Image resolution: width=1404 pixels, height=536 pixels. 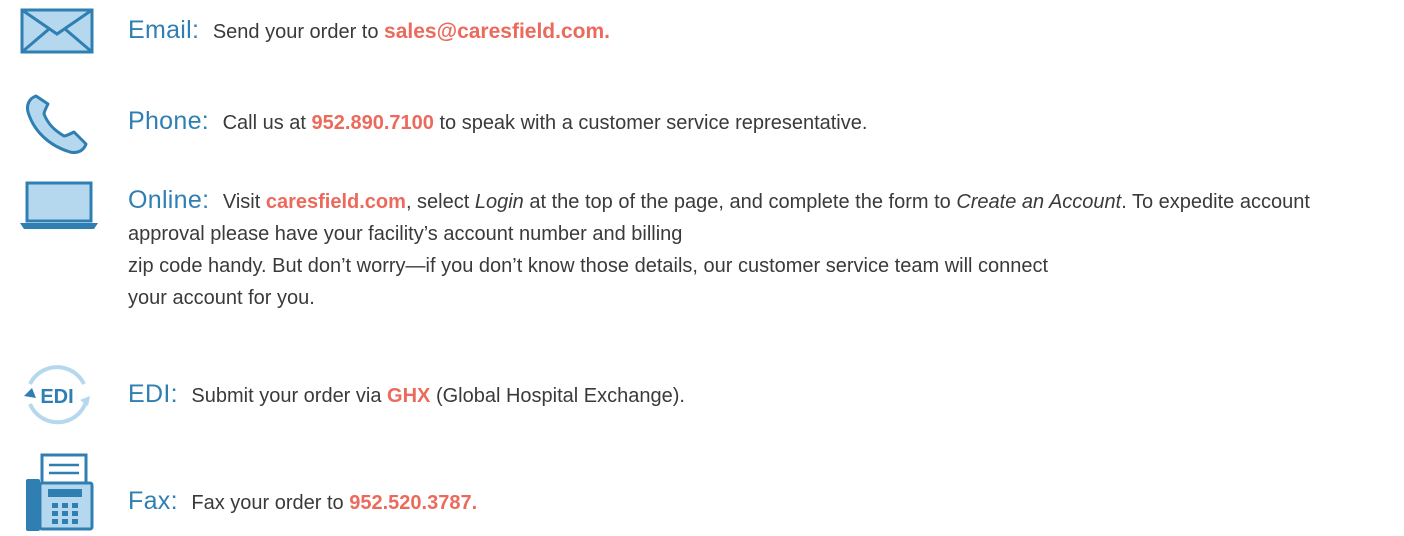 What do you see at coordinates (413, 503) in the screenshot?
I see `fax-number: 952.520.3787.` at bounding box center [413, 503].